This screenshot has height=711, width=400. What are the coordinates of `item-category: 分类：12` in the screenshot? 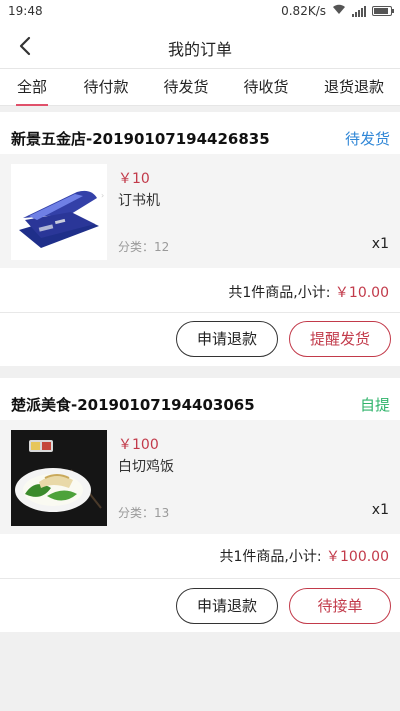 It's located at (144, 247).